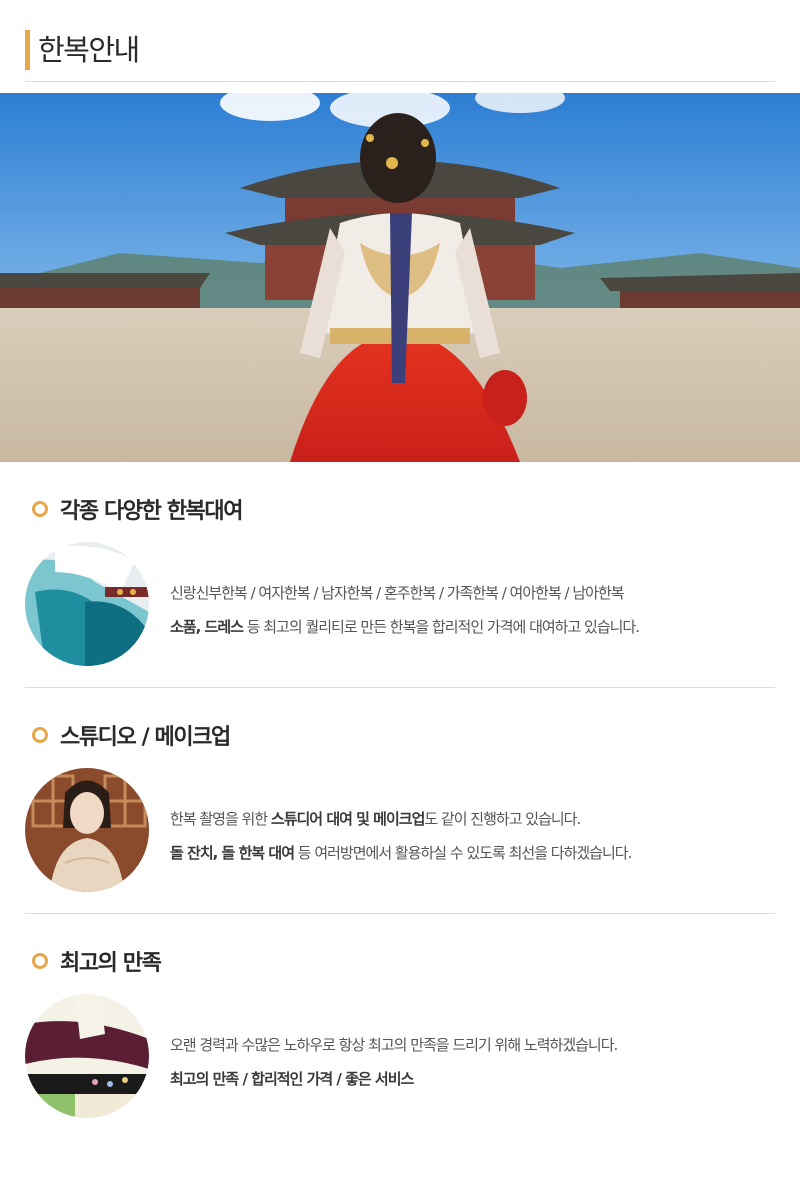 The image size is (800, 1203). I want to click on page-header: 한복안내, so click(400, 56).